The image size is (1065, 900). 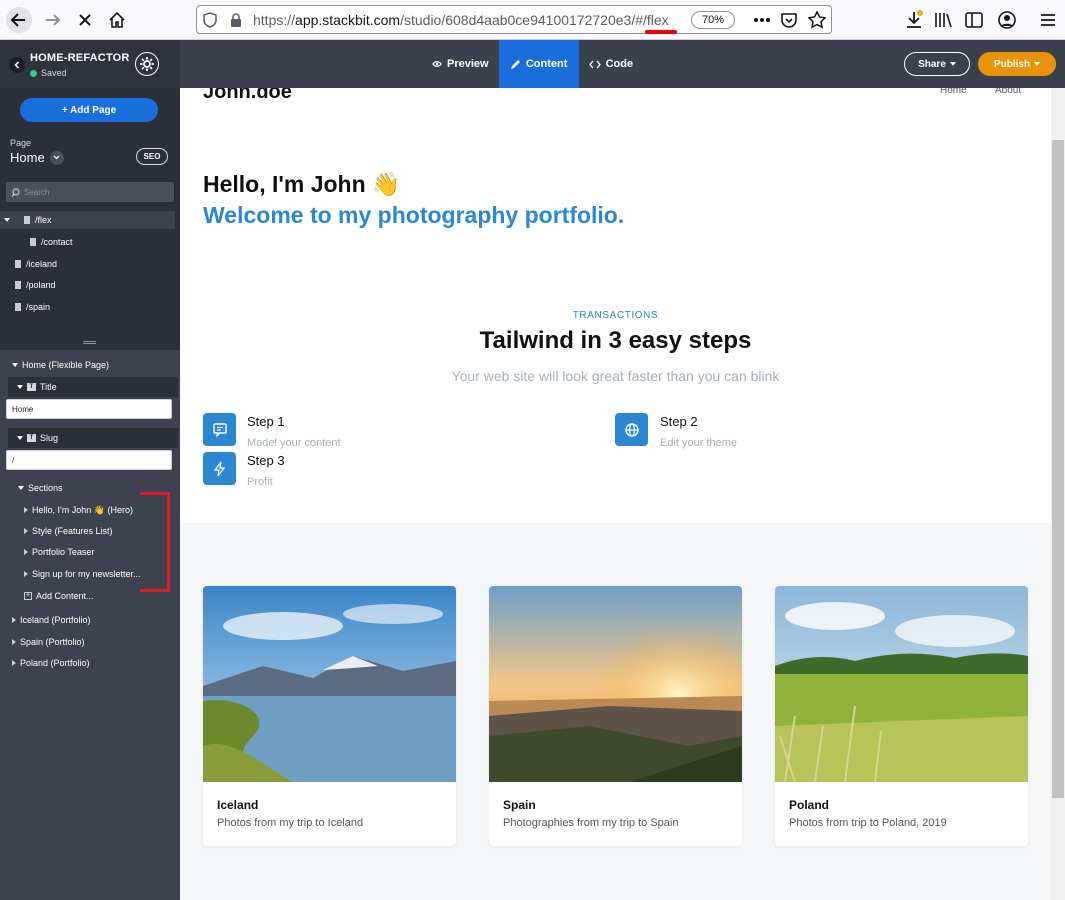 I want to click on site-nav-about: About, so click(x=1008, y=92).